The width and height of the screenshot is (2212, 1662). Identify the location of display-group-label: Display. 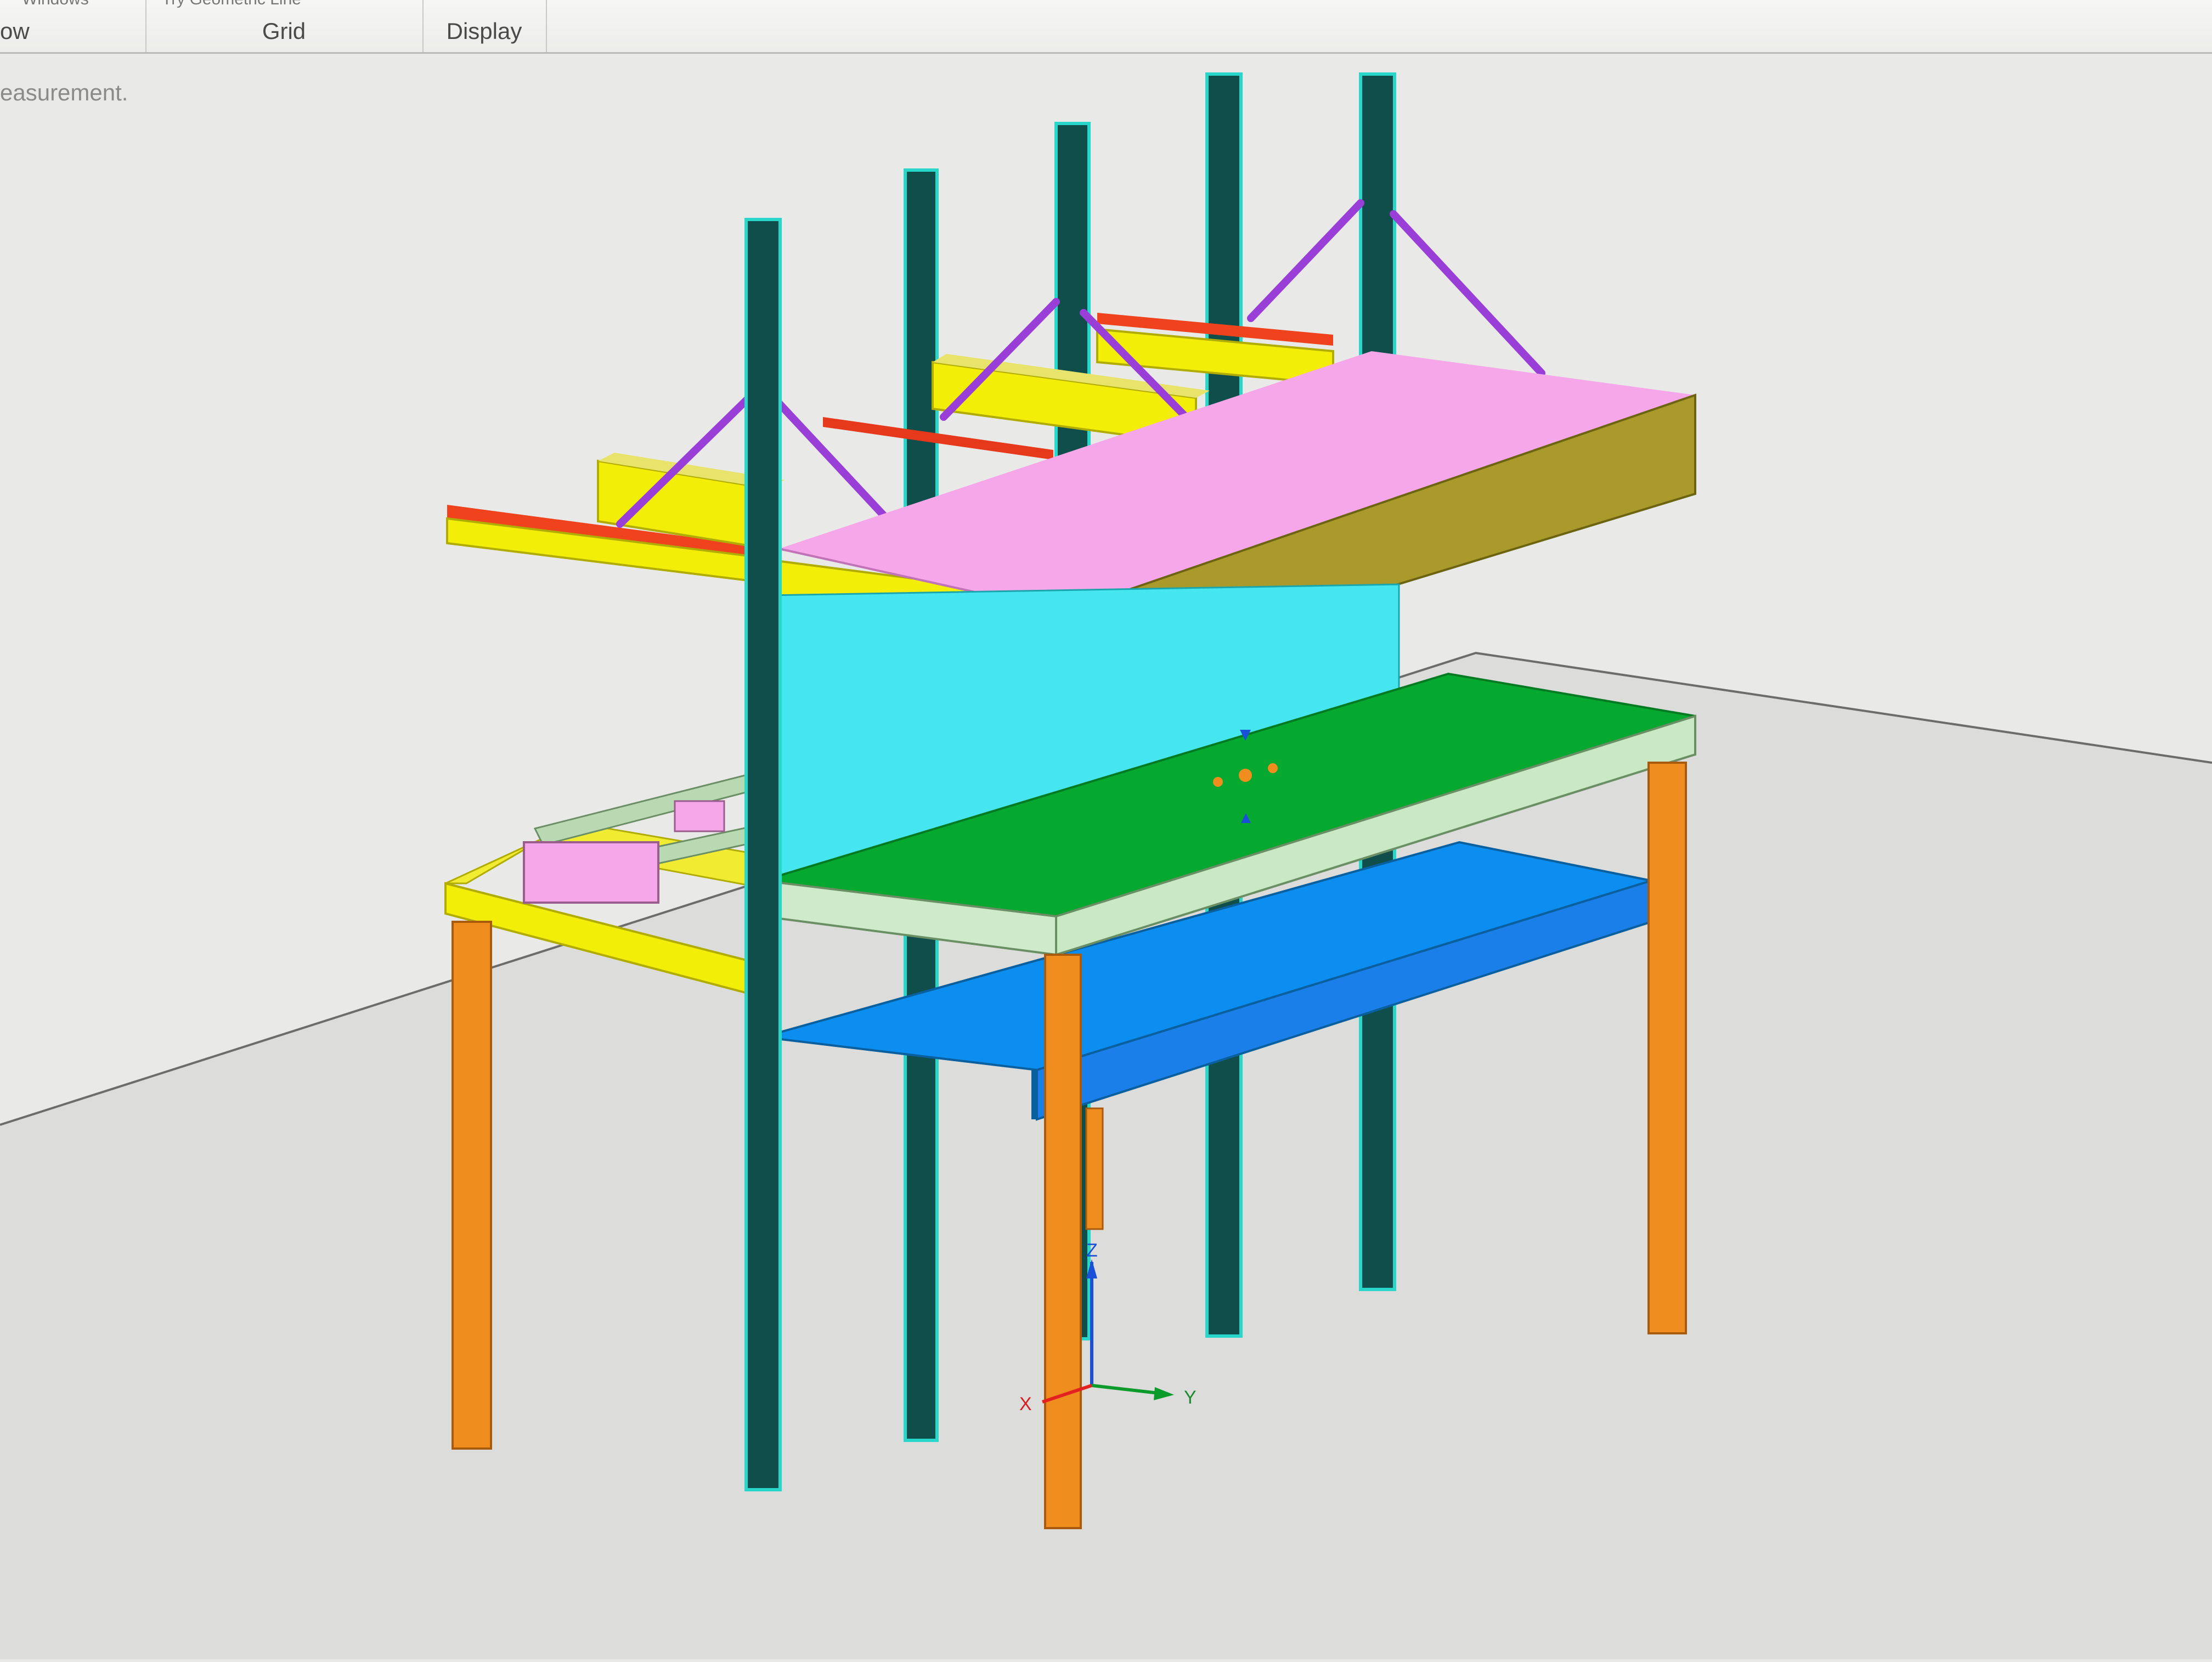
(484, 31).